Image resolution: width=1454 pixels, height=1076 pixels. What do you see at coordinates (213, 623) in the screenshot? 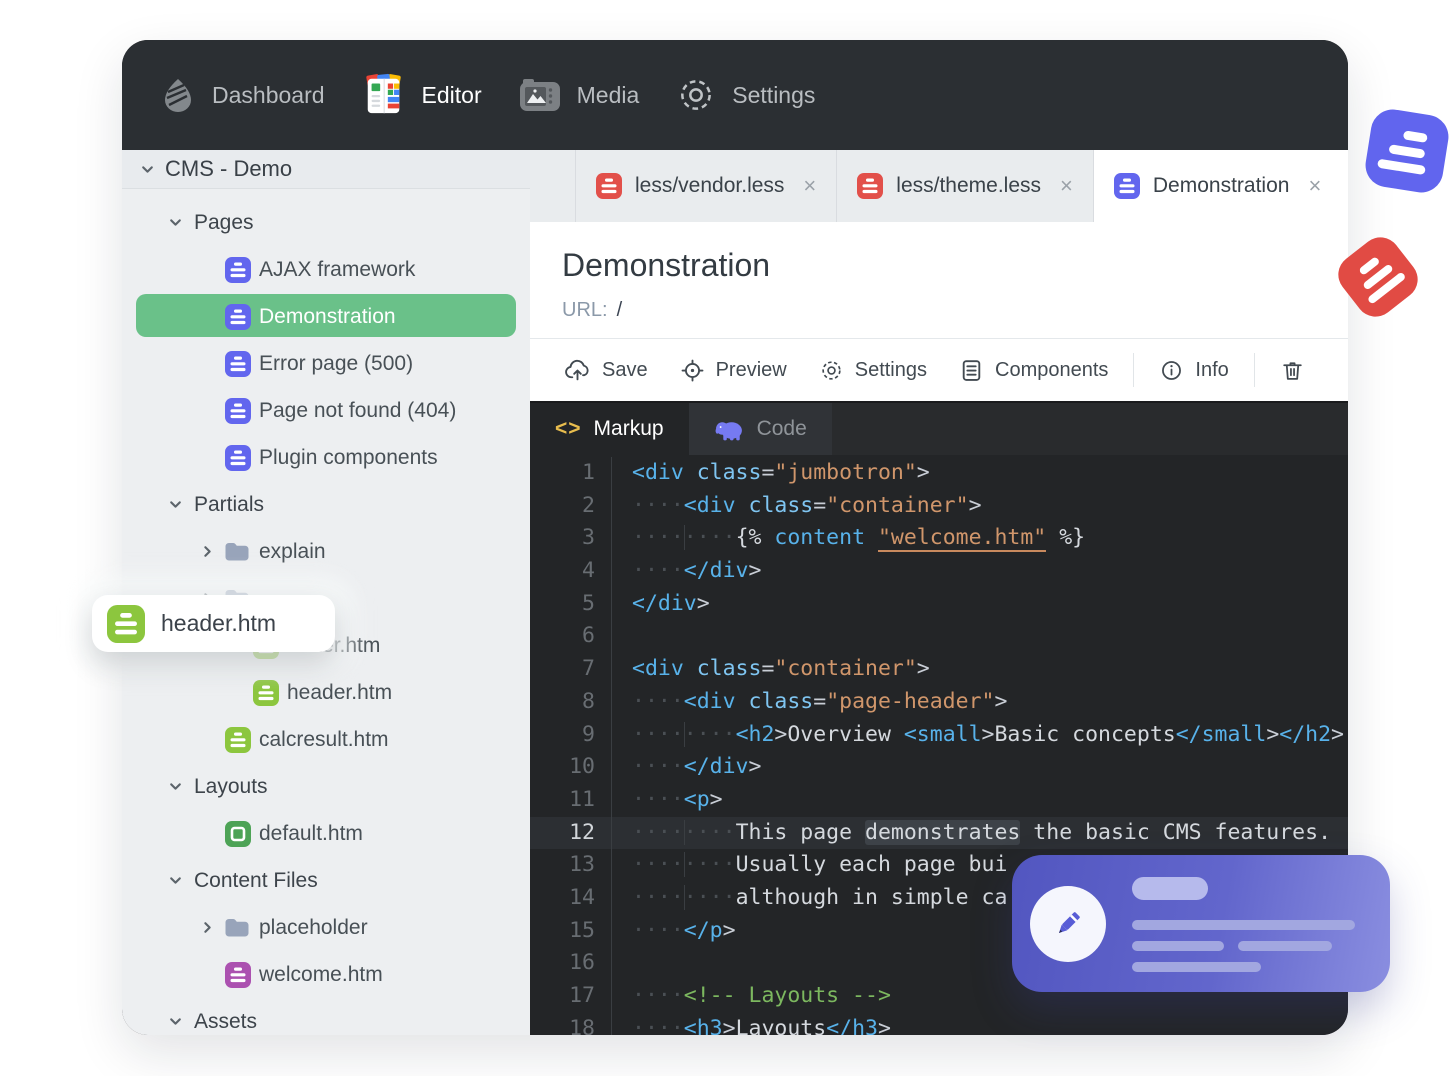
I see `drag-tooltip: header.htm` at bounding box center [213, 623].